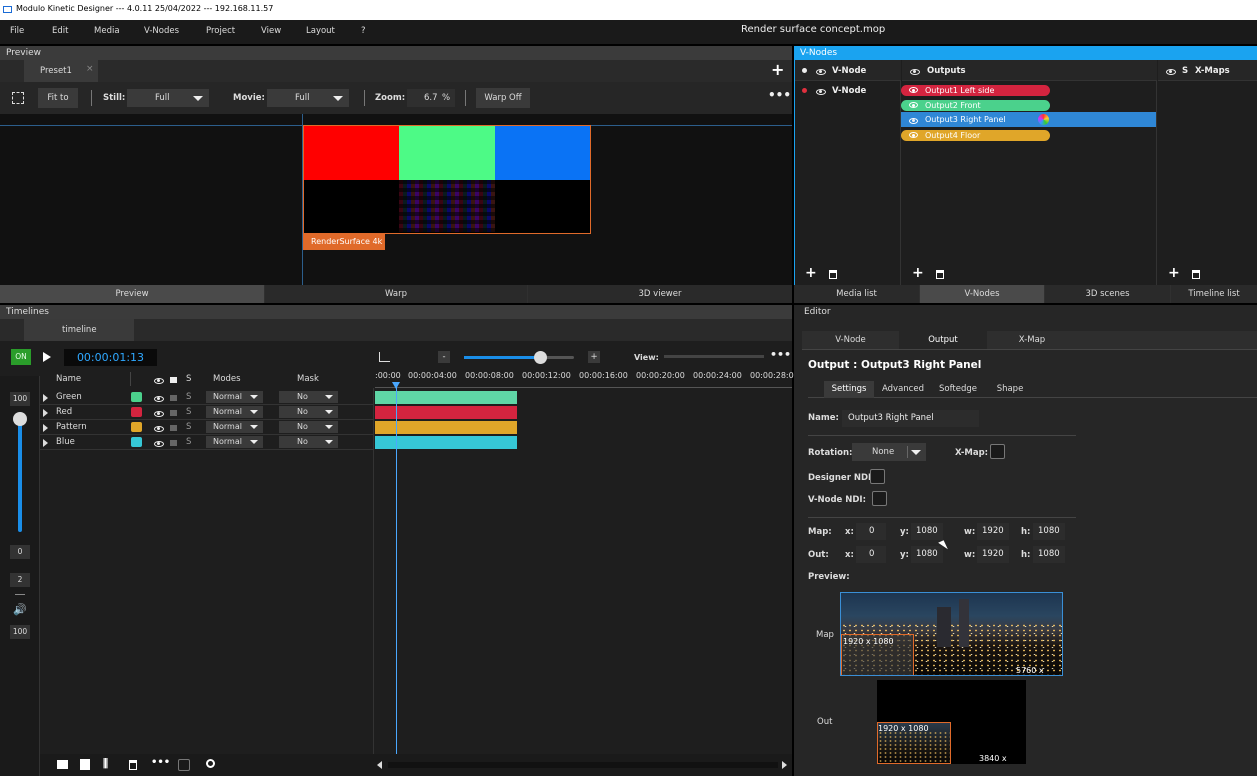 Image resolution: width=1257 pixels, height=776 pixels. What do you see at coordinates (594, 357) in the screenshot?
I see `zoom-in-button: +` at bounding box center [594, 357].